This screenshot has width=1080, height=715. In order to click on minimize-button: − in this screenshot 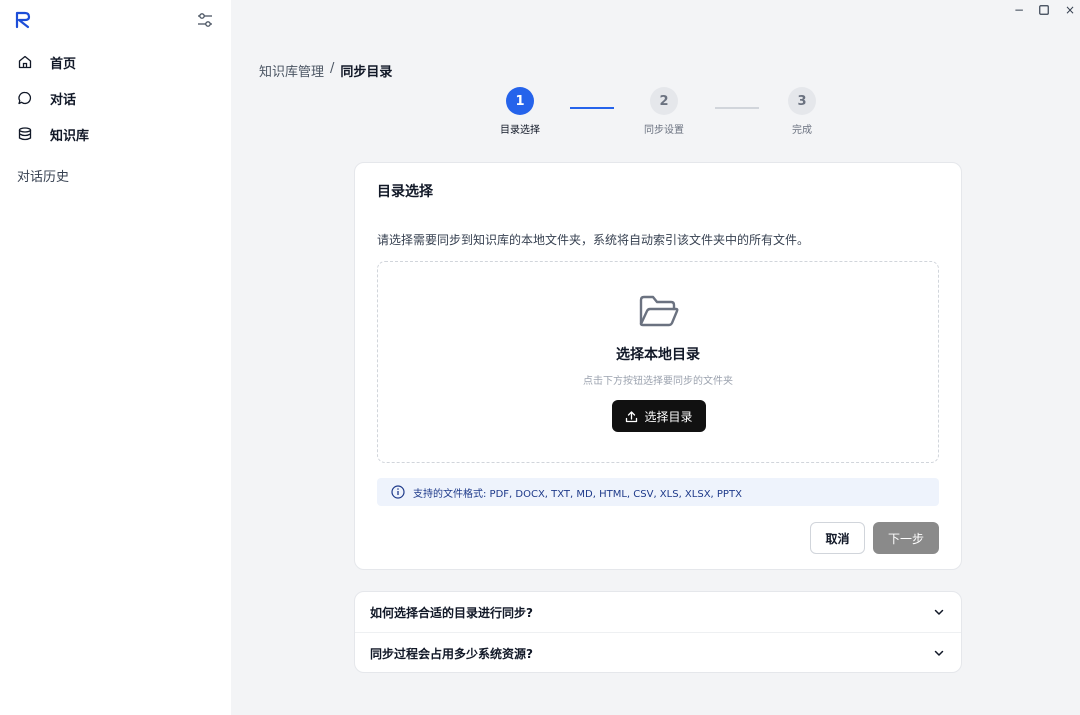, I will do `click(1019, 10)`.